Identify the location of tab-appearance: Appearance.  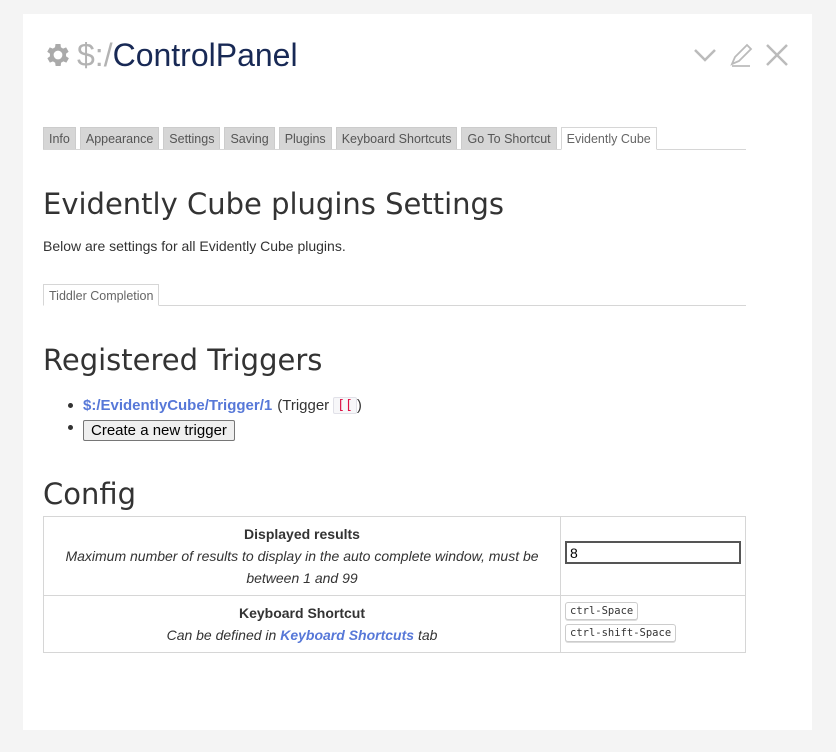
(119, 138).